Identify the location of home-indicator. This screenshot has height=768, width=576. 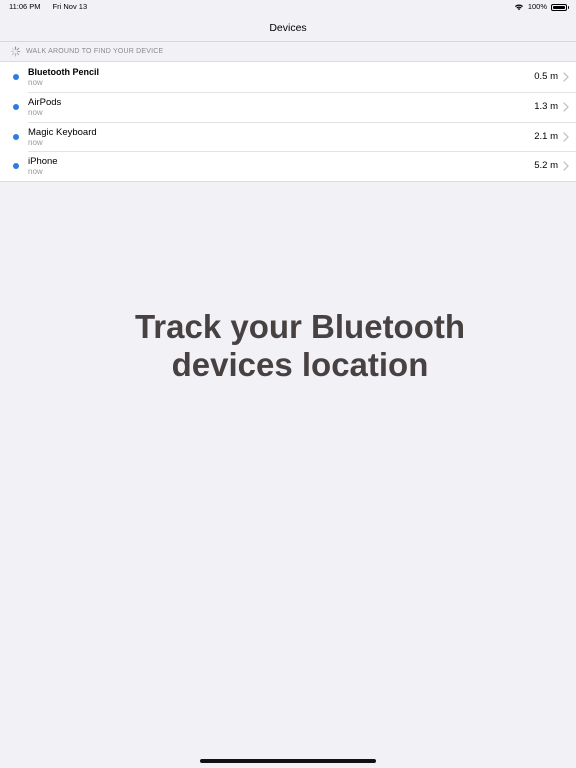
(288, 761).